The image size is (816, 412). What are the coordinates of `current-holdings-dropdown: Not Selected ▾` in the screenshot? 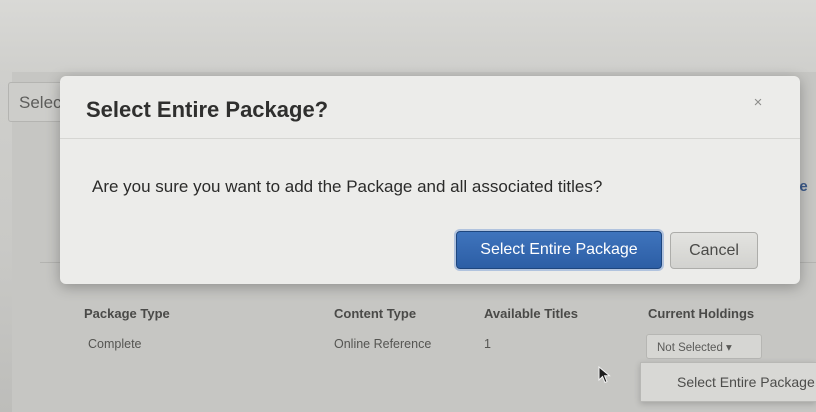 It's located at (704, 346).